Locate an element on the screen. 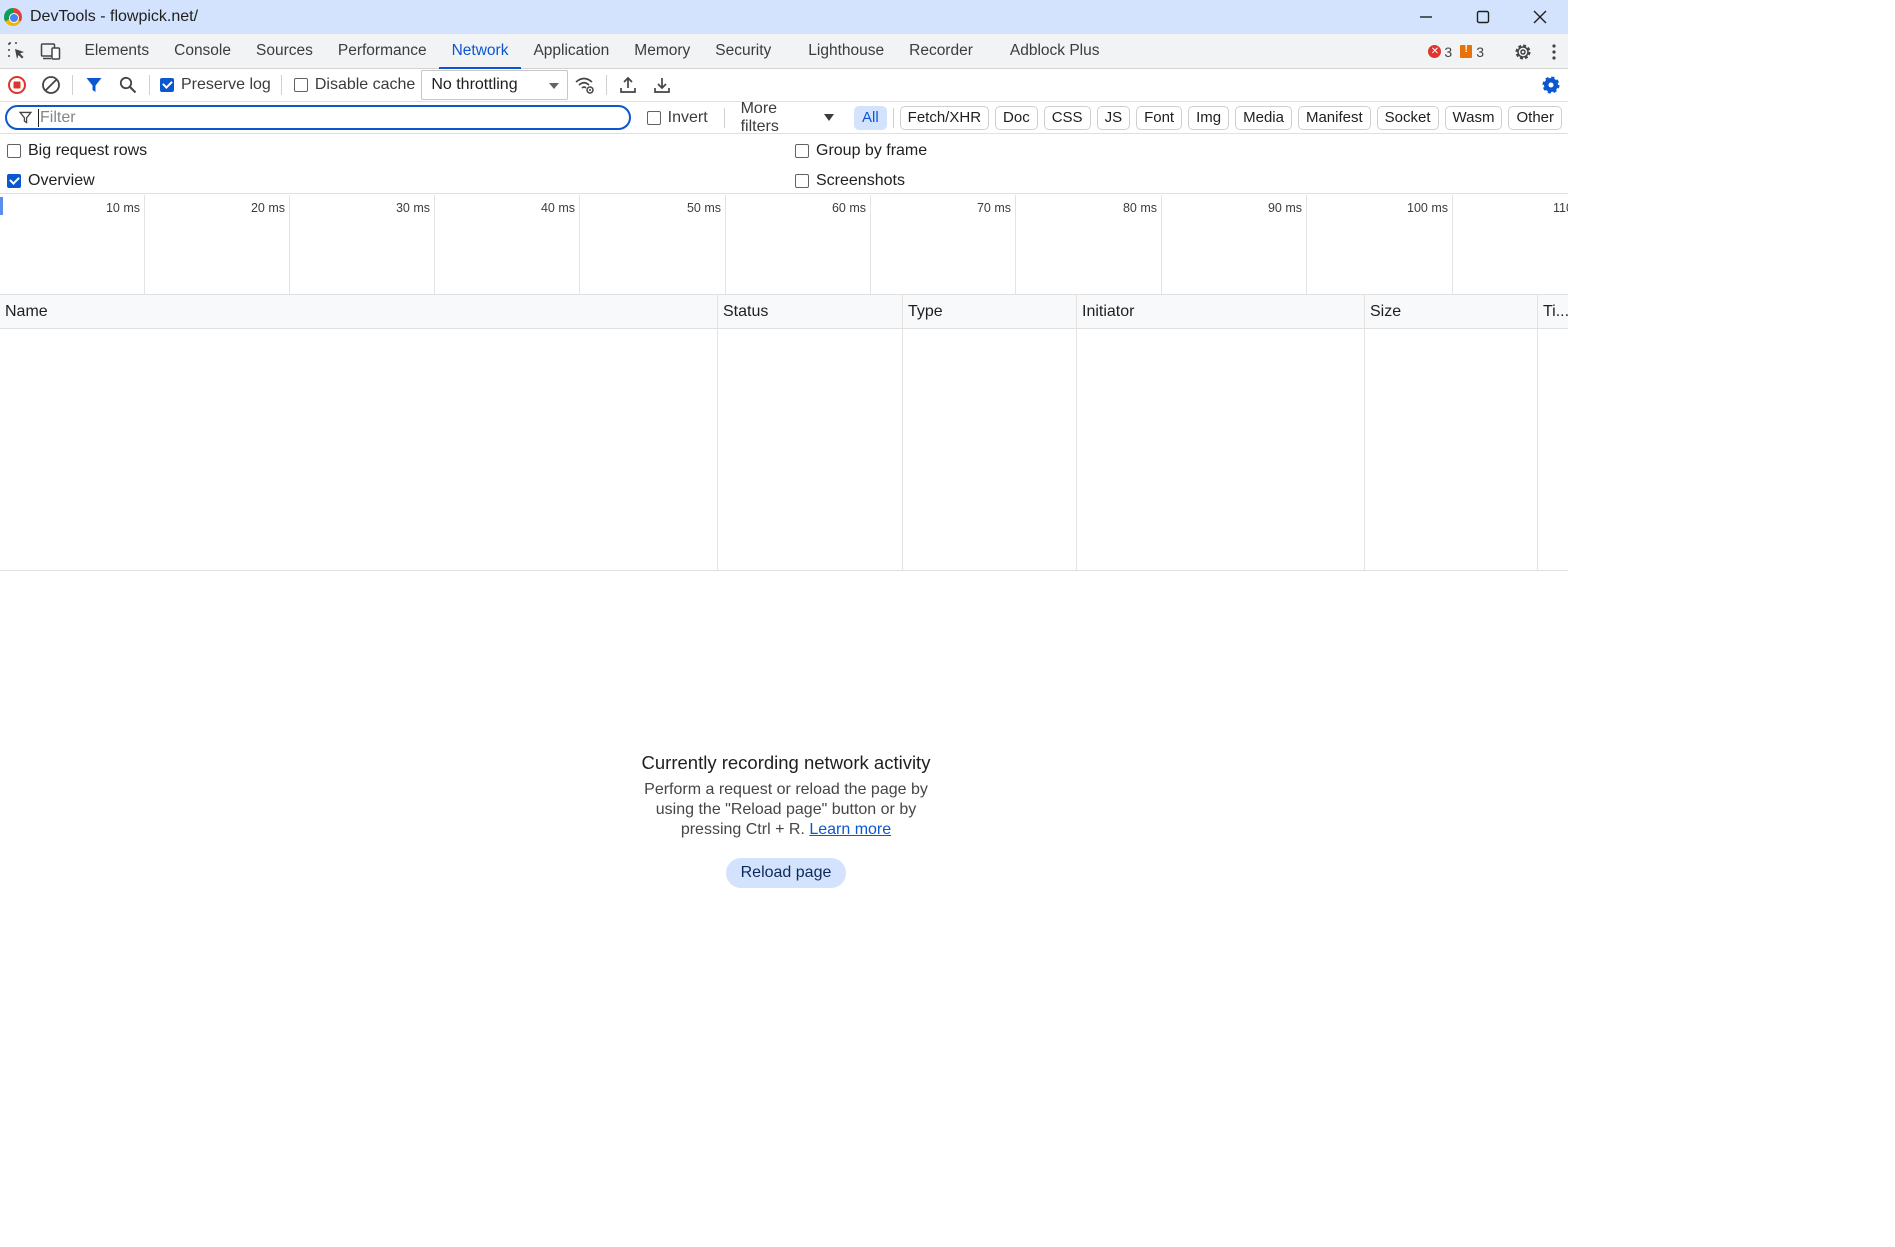 This screenshot has height=1247, width=1895. more-options-button is located at coordinates (1554, 51).